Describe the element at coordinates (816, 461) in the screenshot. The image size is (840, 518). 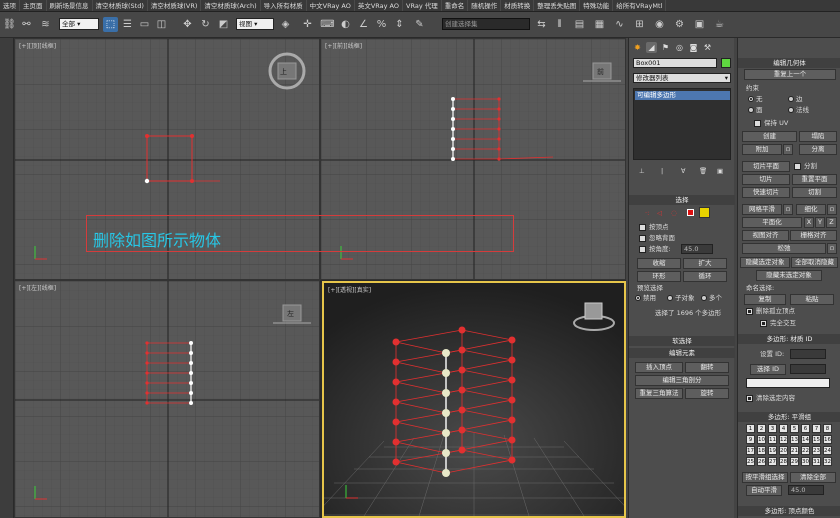
I see `smoothing-group-31: 31` at that location.